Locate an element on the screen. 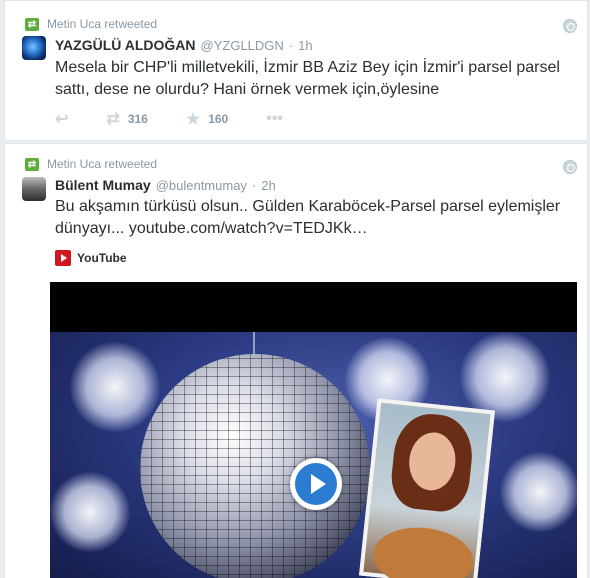  retweet-button: ⇄ 316 is located at coordinates (126, 119).